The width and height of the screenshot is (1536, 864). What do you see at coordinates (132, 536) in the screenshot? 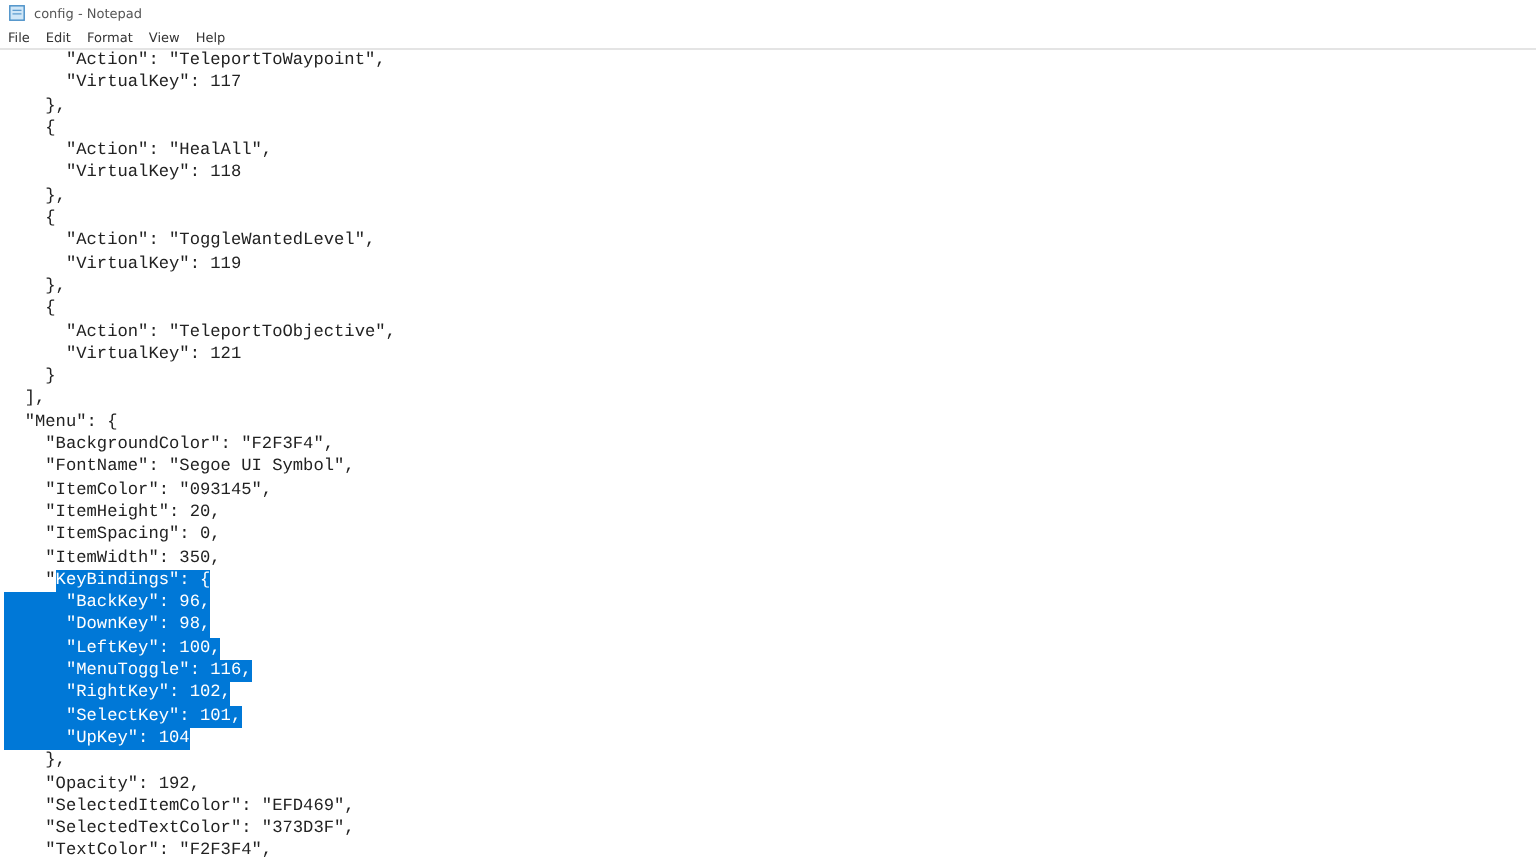
I see `code-text: "ItemSpacing": 0,` at bounding box center [132, 536].